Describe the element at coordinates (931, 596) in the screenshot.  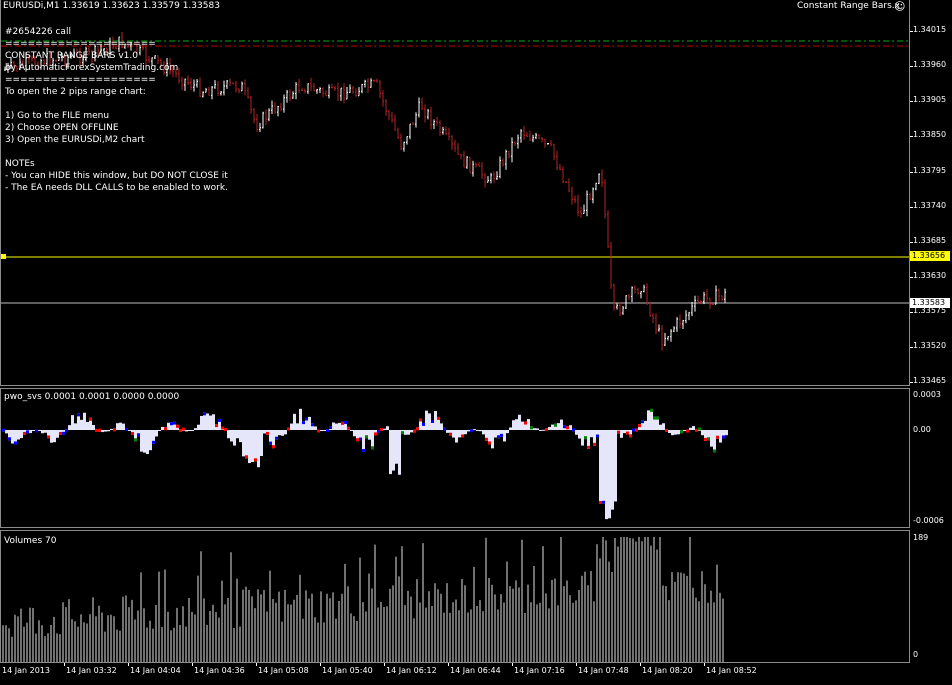
I see `volumes-scale: 189 0` at that location.